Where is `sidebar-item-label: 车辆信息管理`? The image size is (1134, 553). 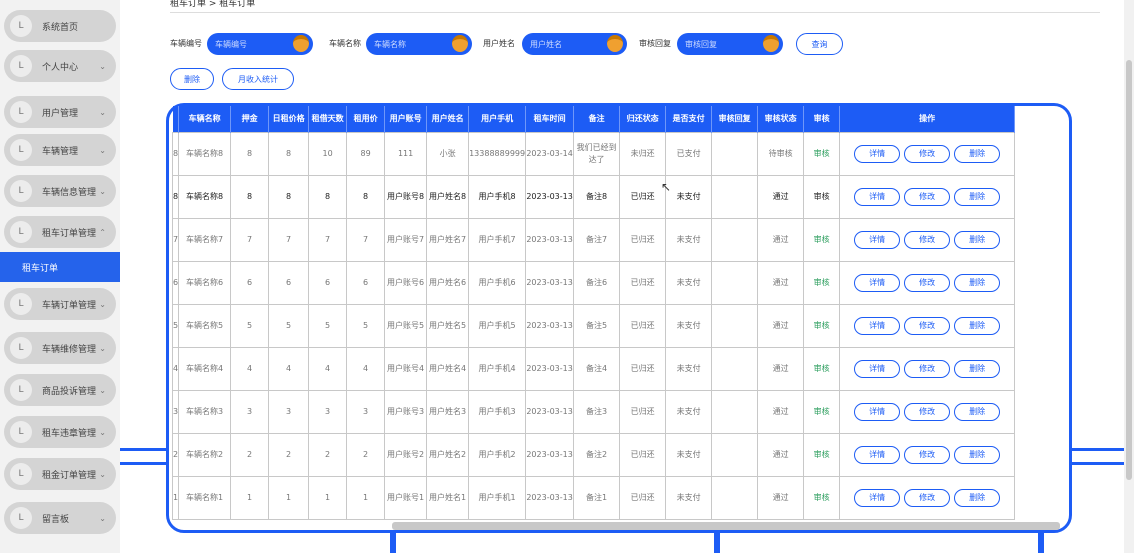 sidebar-item-label: 车辆信息管理 is located at coordinates (69, 192).